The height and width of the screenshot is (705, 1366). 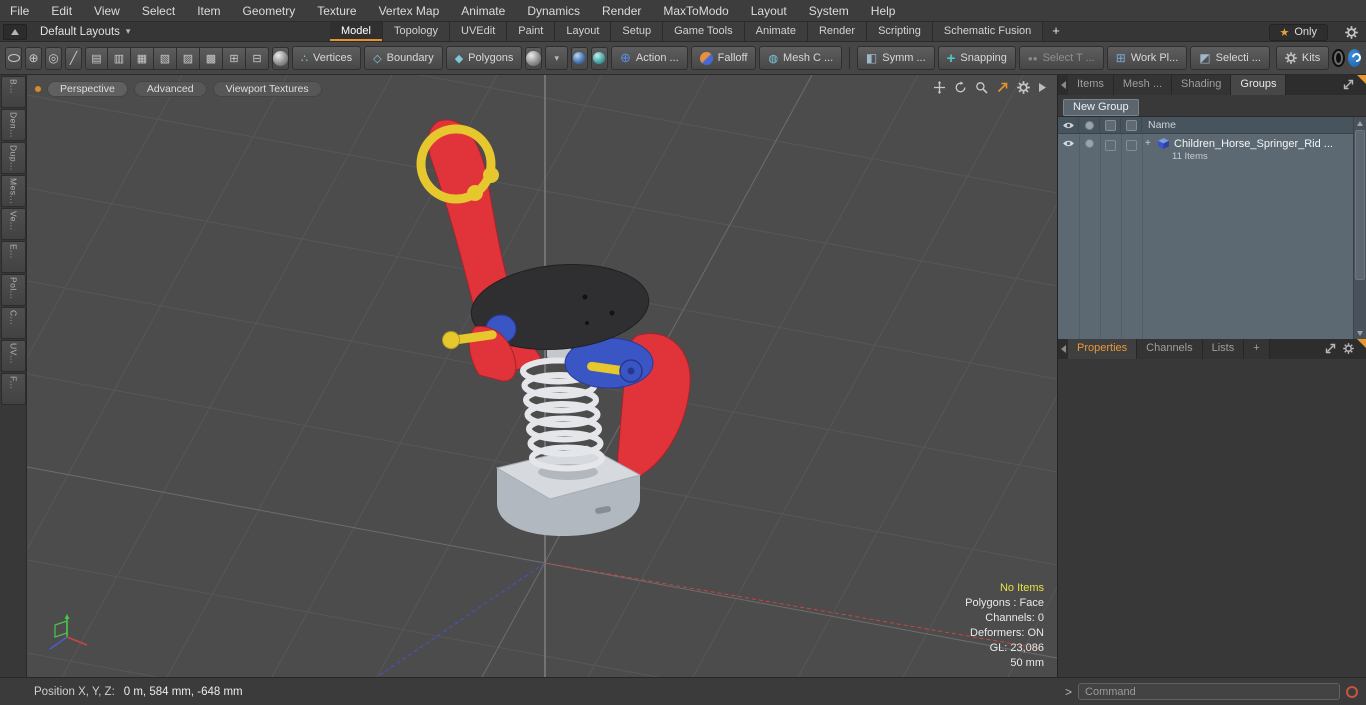 I want to click on menu-edit: Edit, so click(x=61, y=11).